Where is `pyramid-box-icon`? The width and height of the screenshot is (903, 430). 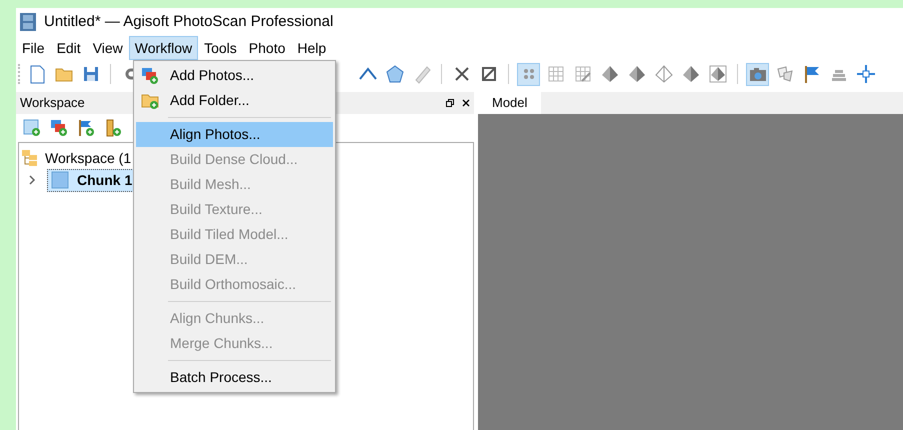 pyramid-box-icon is located at coordinates (718, 74).